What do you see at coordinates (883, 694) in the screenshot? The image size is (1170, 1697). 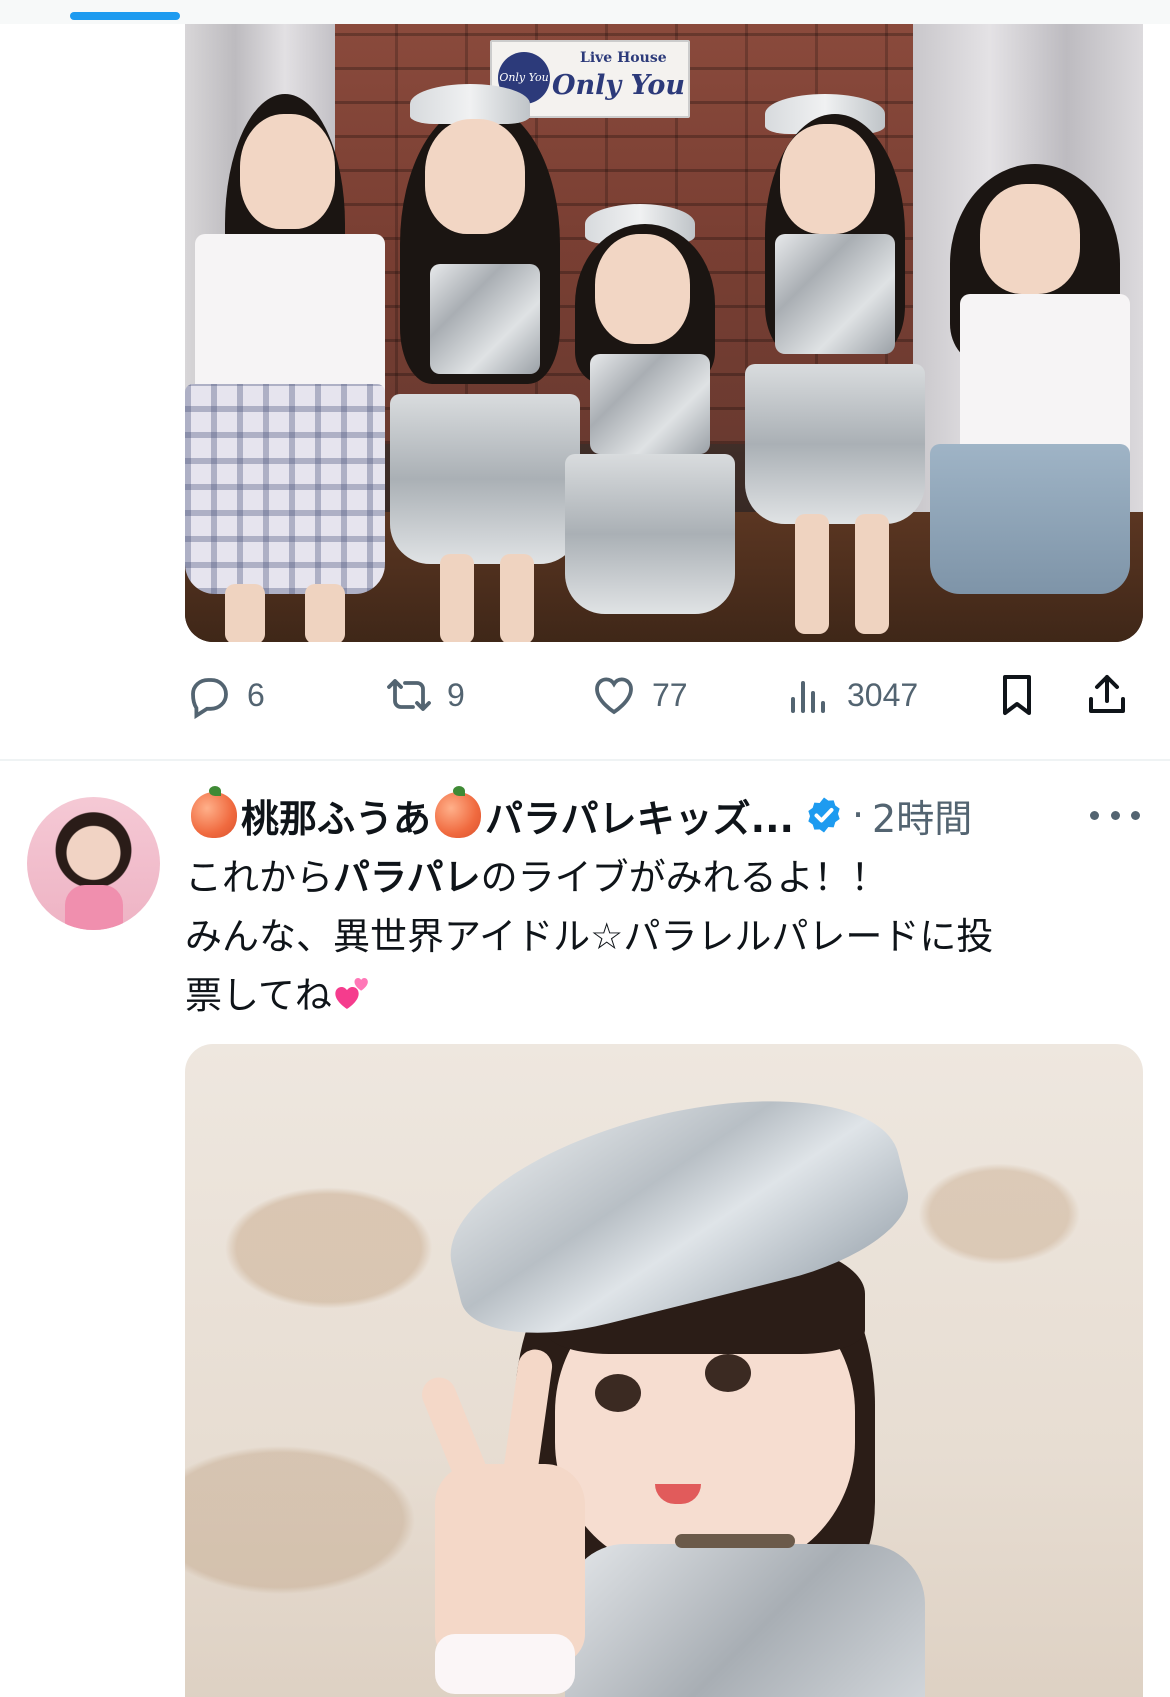 I see `views-count: 3047` at bounding box center [883, 694].